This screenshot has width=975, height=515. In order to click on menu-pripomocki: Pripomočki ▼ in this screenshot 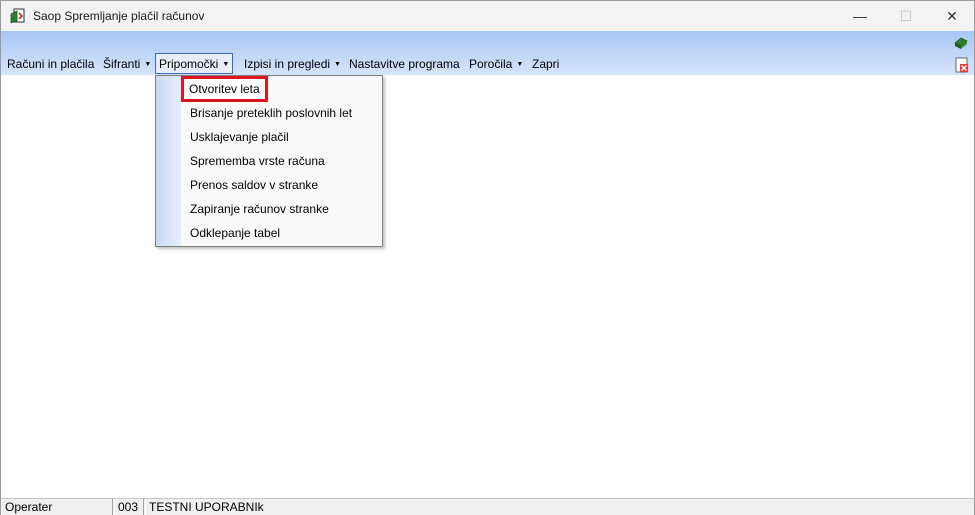, I will do `click(194, 63)`.